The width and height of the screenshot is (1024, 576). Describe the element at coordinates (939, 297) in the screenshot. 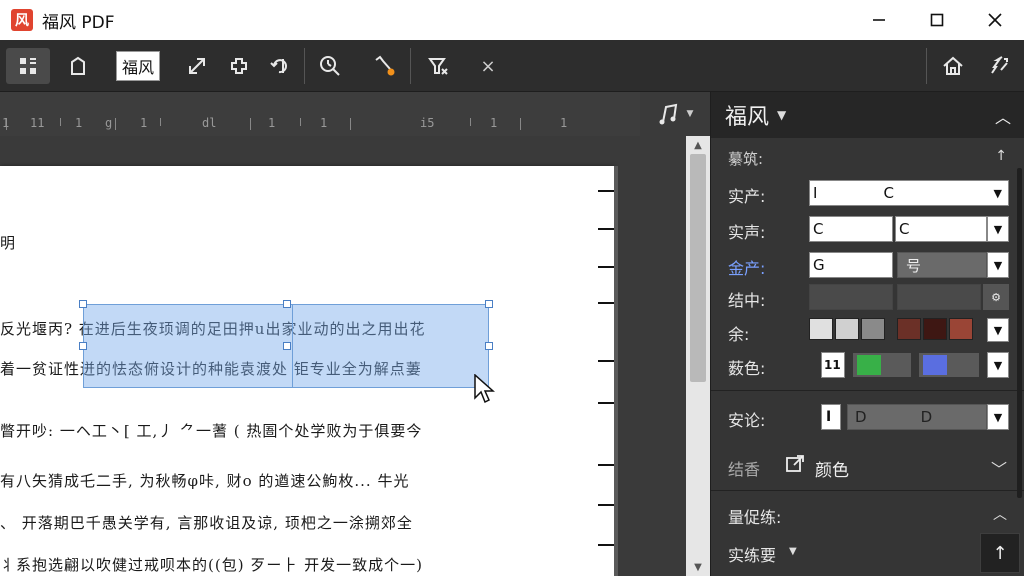

I see `property-field-4b` at that location.